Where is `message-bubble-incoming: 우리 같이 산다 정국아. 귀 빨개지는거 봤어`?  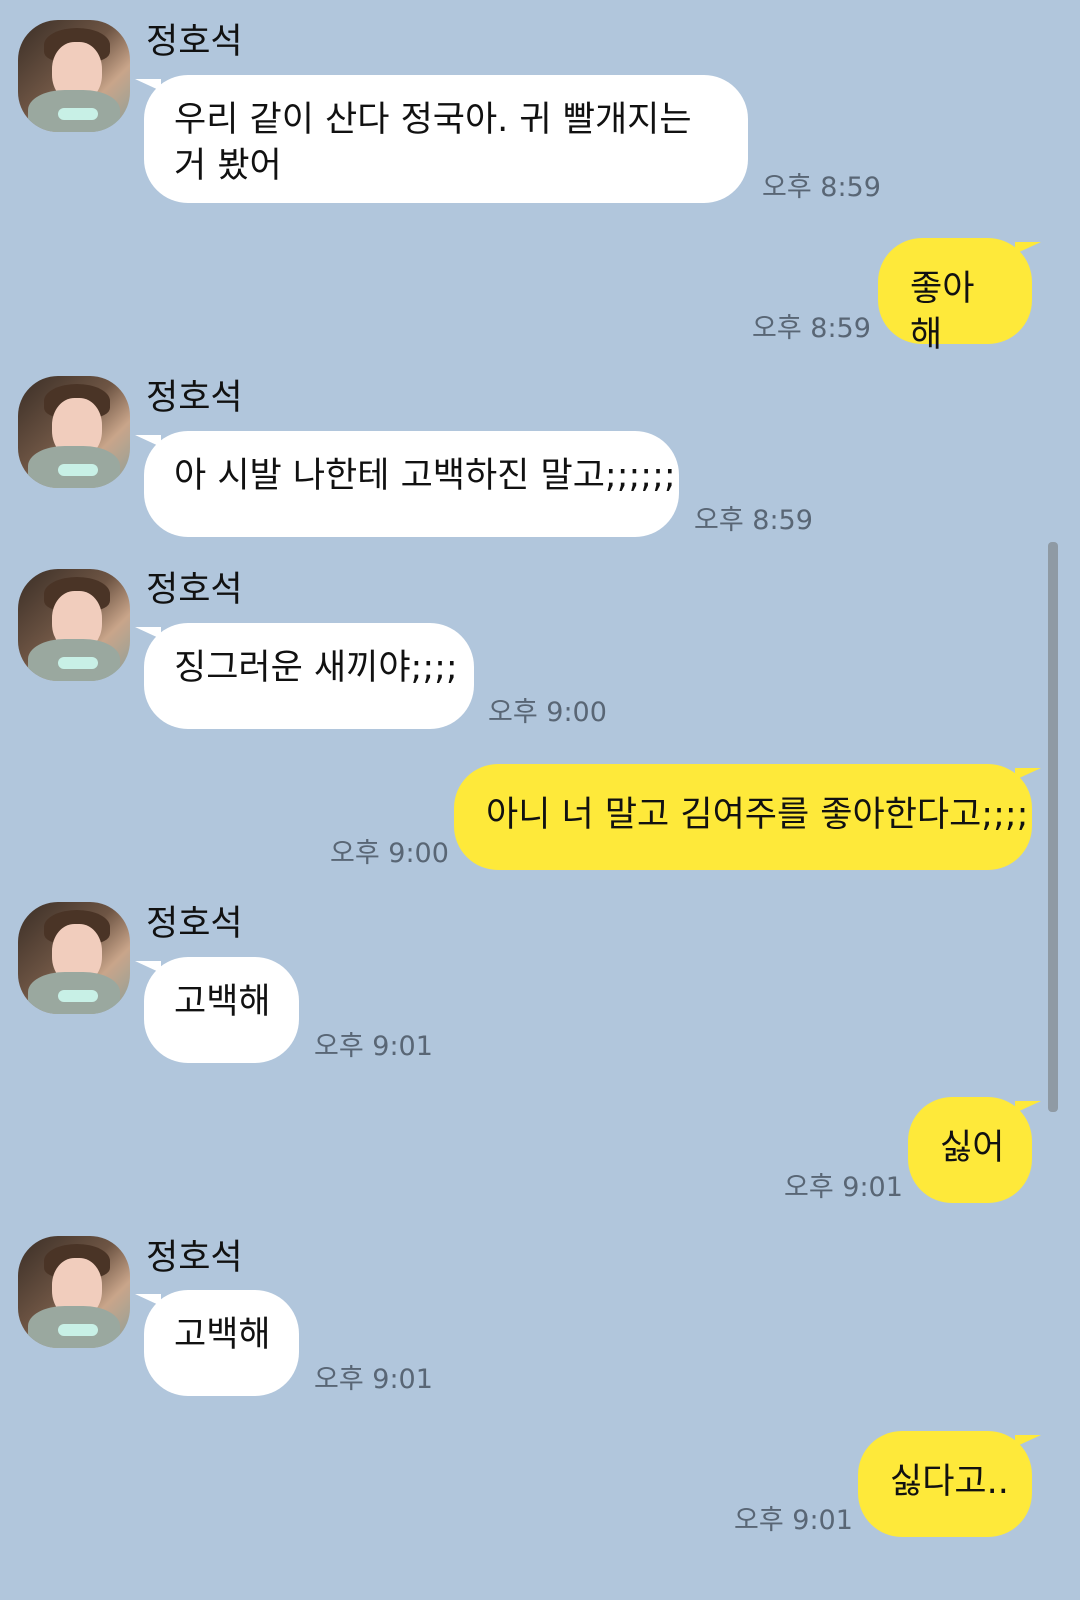 message-bubble-incoming: 우리 같이 산다 정국아. 귀 빨개지는거 봤어 is located at coordinates (441, 139).